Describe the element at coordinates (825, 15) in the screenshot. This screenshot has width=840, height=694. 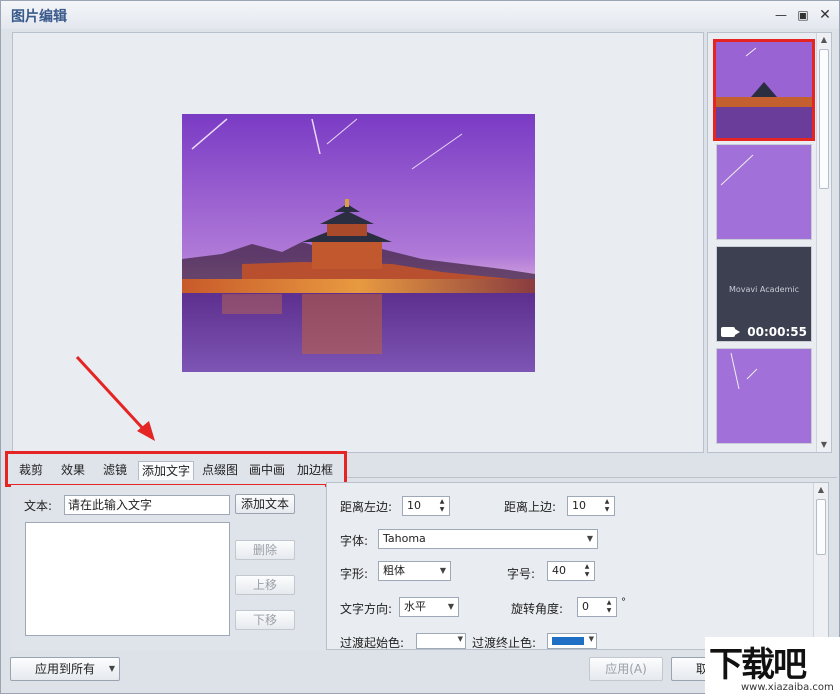
I see `close-icon: ✕` at that location.